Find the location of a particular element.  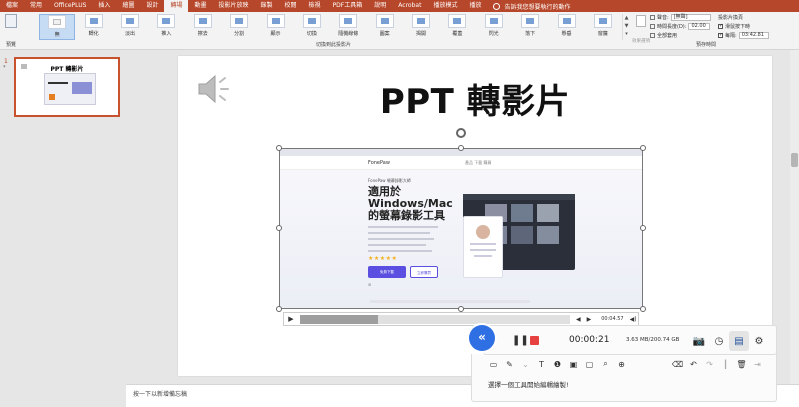

speech-bubble-icon: ▢ is located at coordinates (589, 364).